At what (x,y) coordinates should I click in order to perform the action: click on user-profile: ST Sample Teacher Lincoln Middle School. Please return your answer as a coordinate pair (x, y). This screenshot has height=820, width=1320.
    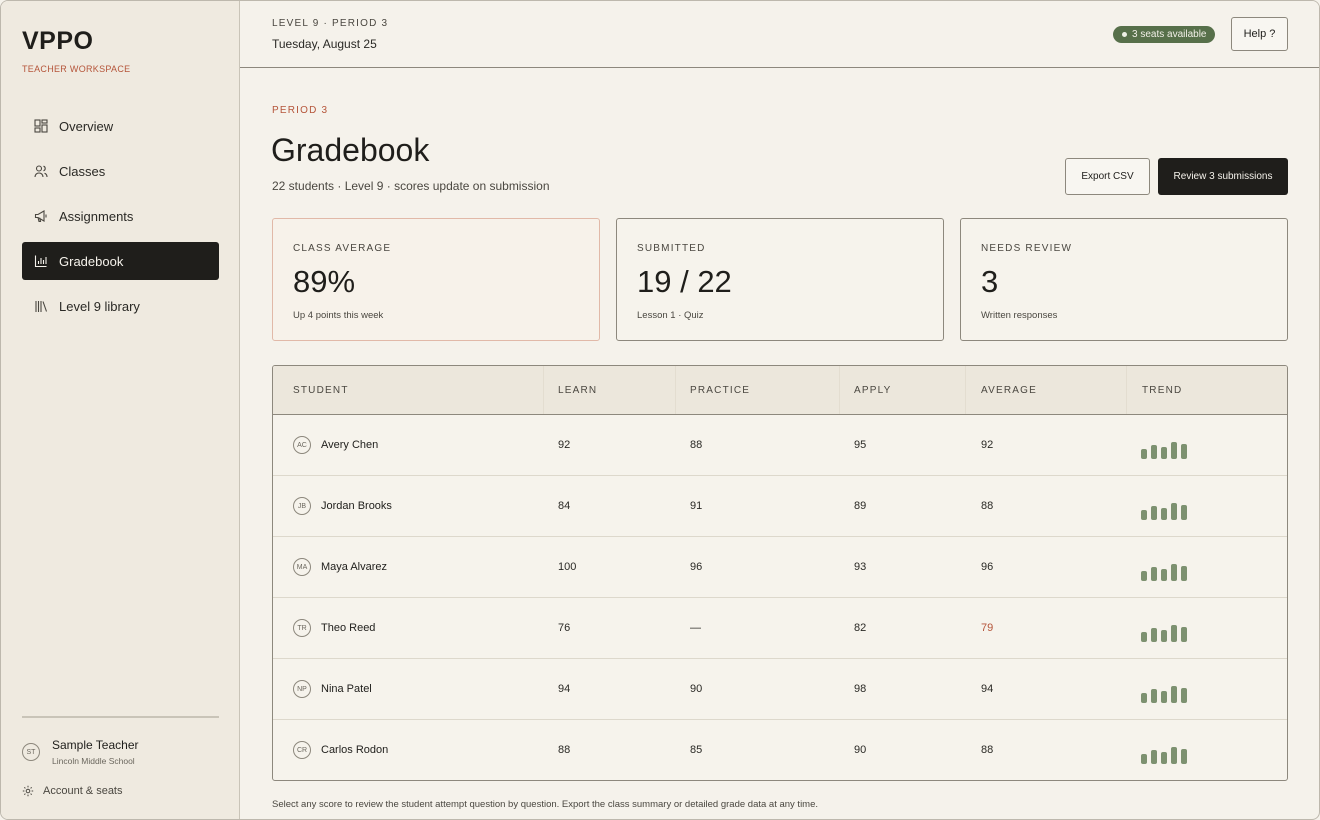
    Looking at the image, I should click on (80, 752).